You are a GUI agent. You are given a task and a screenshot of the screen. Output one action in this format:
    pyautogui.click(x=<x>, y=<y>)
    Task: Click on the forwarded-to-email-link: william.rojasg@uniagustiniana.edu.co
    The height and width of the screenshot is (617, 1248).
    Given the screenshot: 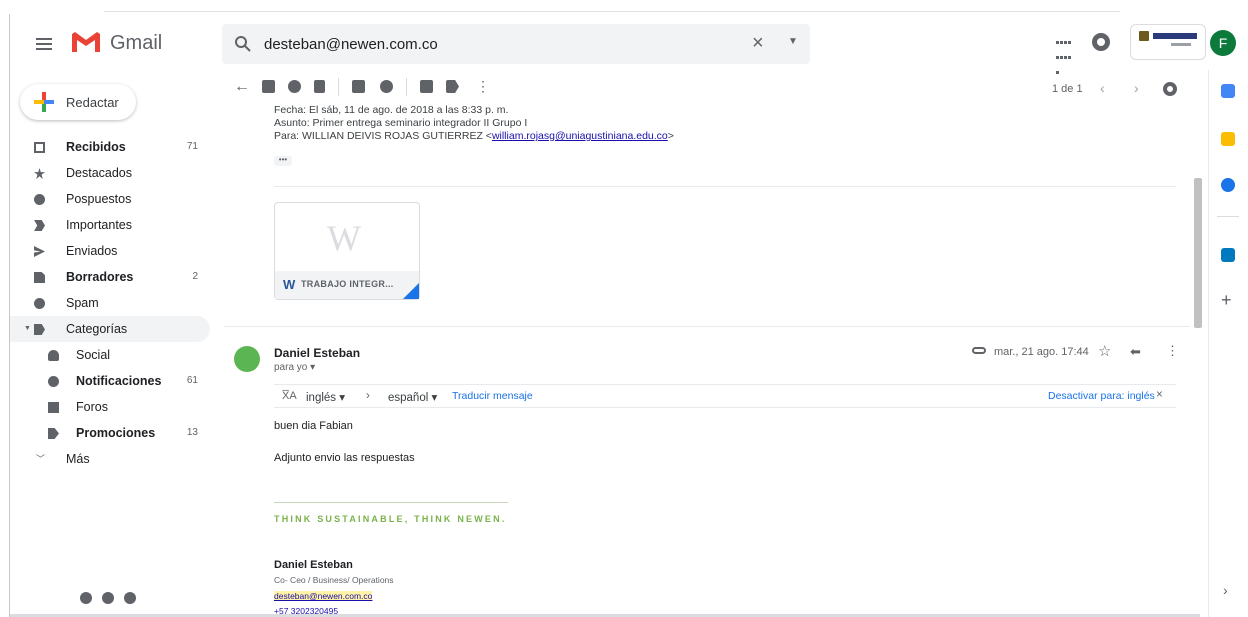 What is the action you would take?
    pyautogui.click(x=580, y=136)
    